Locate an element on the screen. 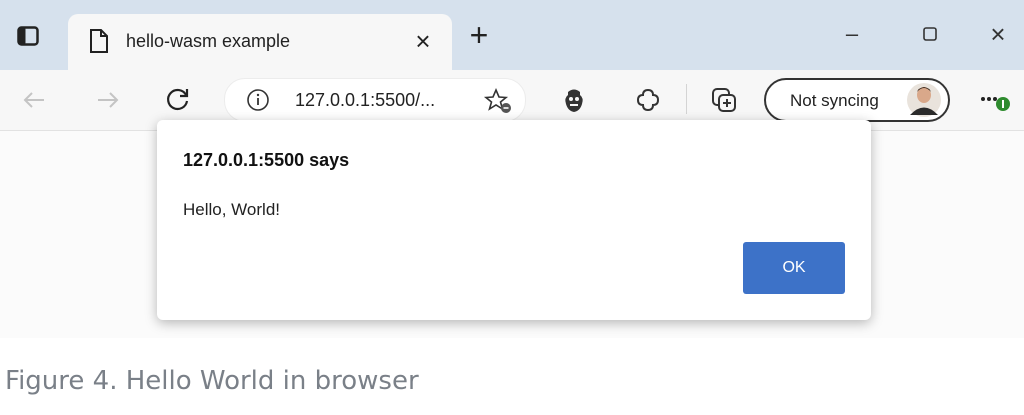  back-icon is located at coordinates (34, 100).